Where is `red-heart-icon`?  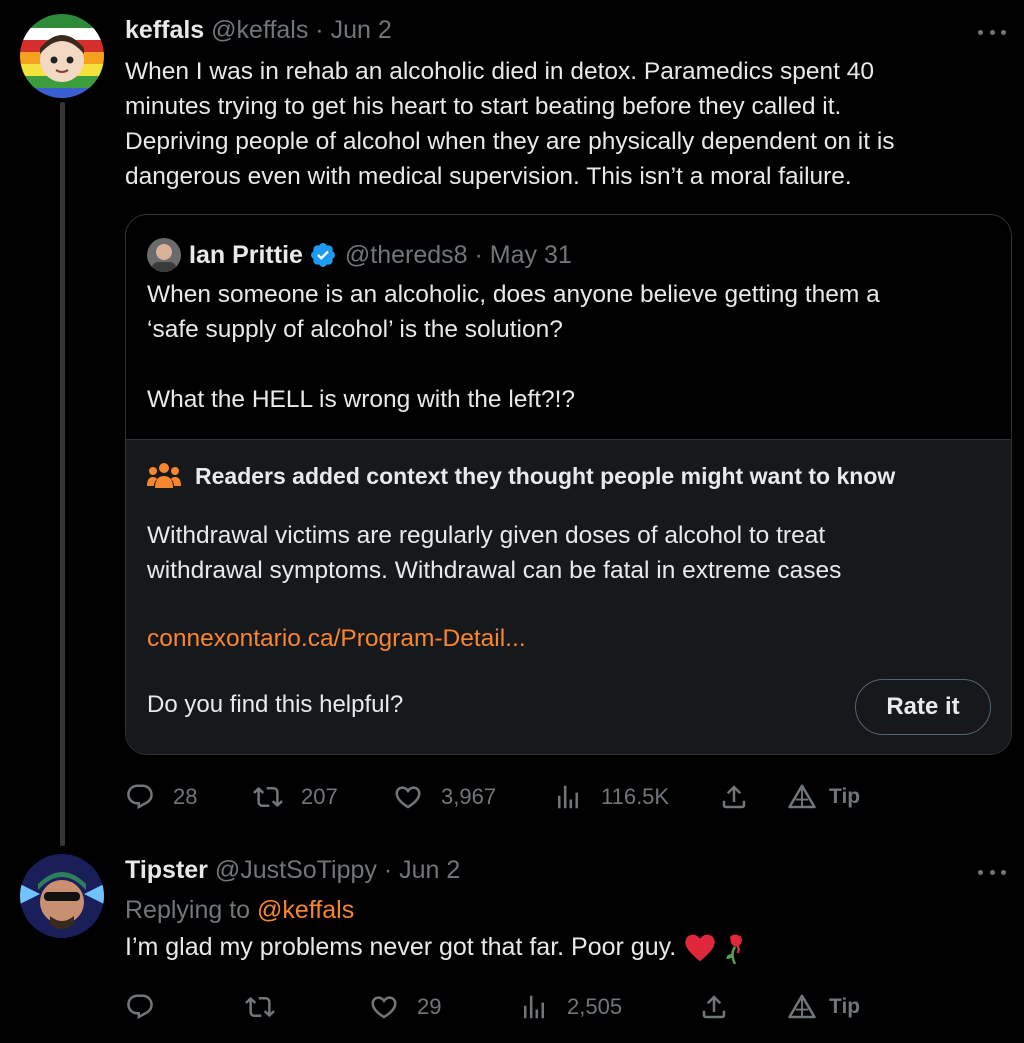 red-heart-icon is located at coordinates (700, 947).